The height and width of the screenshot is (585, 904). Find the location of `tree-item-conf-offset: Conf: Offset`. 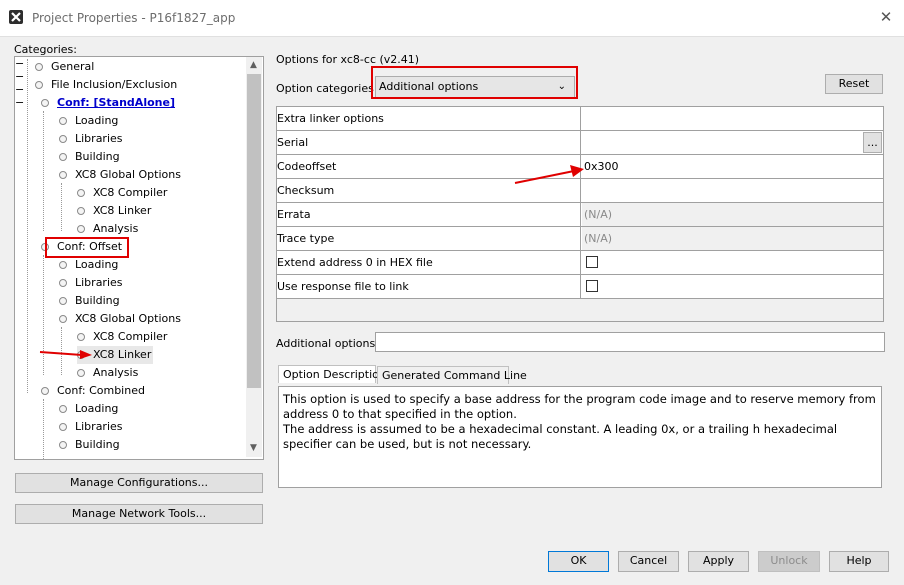

tree-item-conf-offset: Conf: Offset is located at coordinates (81, 247).